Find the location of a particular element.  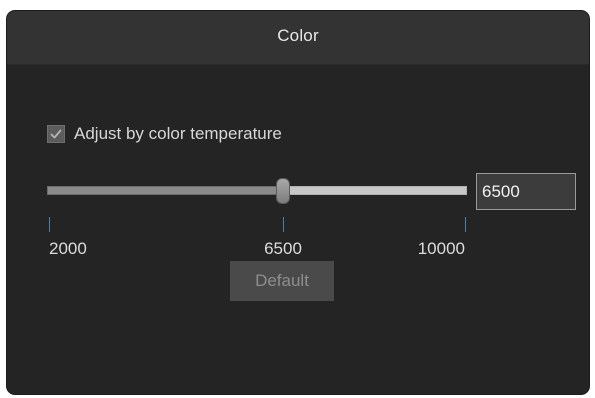

slider-tick-label-6500: 6500 is located at coordinates (283, 248).